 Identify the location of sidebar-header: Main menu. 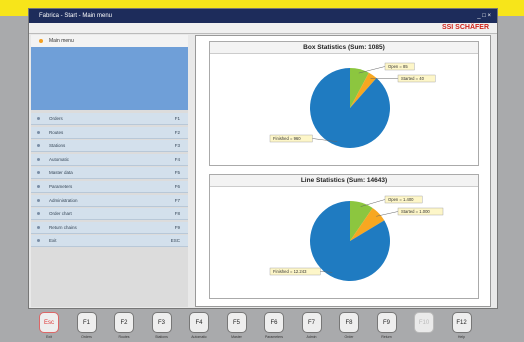
(109, 41).